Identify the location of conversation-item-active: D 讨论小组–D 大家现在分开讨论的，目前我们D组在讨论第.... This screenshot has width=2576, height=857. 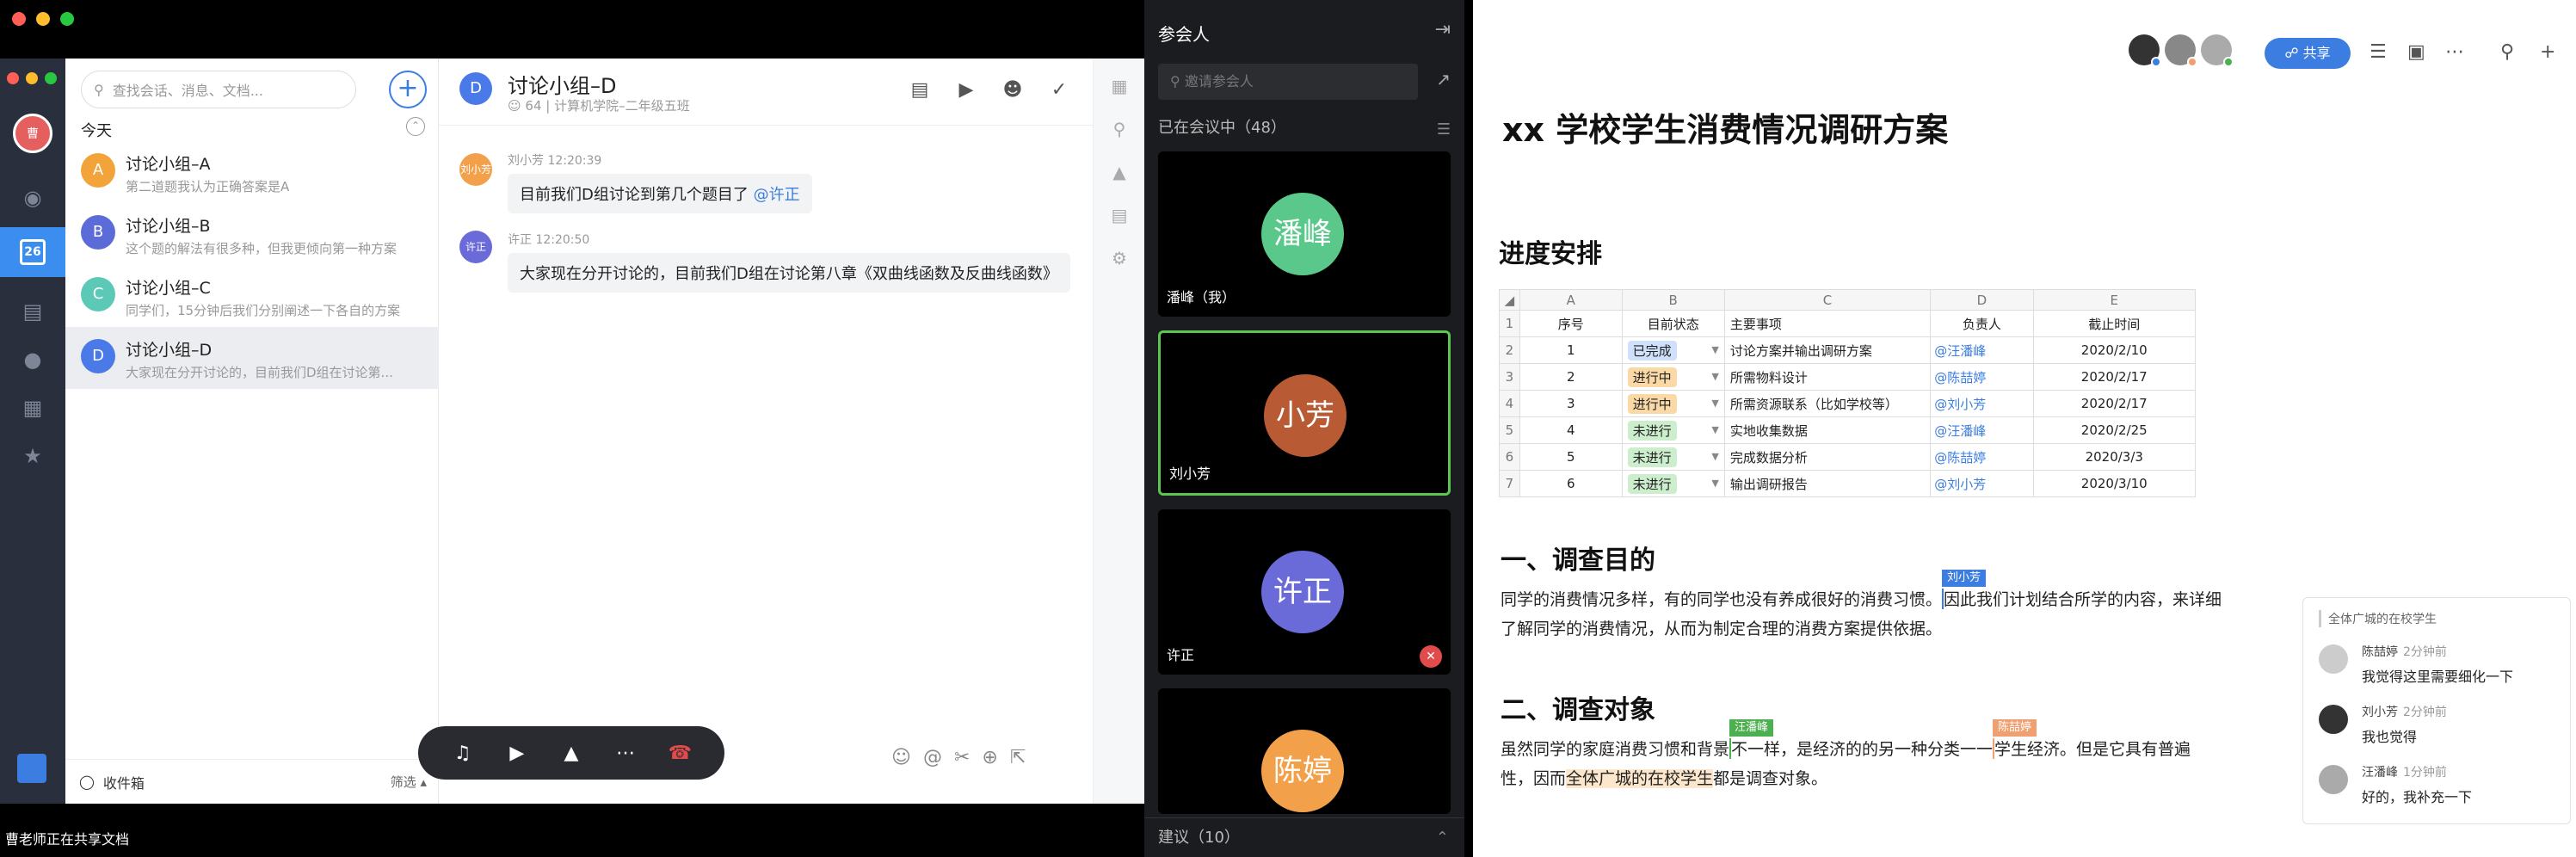
(252, 358).